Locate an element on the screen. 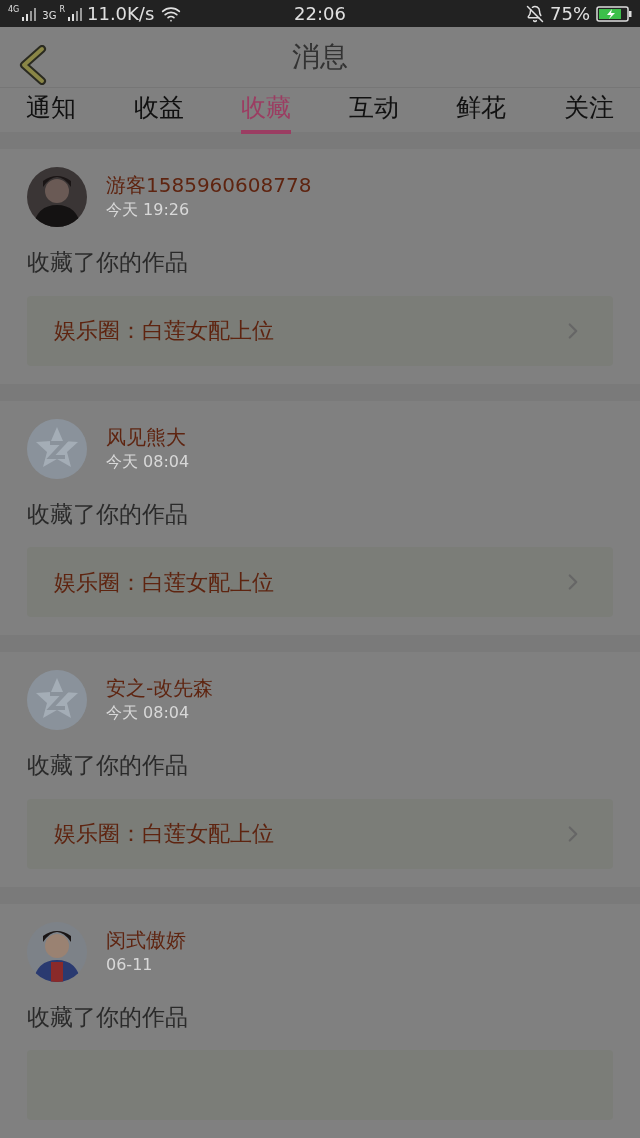 This screenshot has width=640, height=1138. tab: 鲜花 is located at coordinates (481, 111).